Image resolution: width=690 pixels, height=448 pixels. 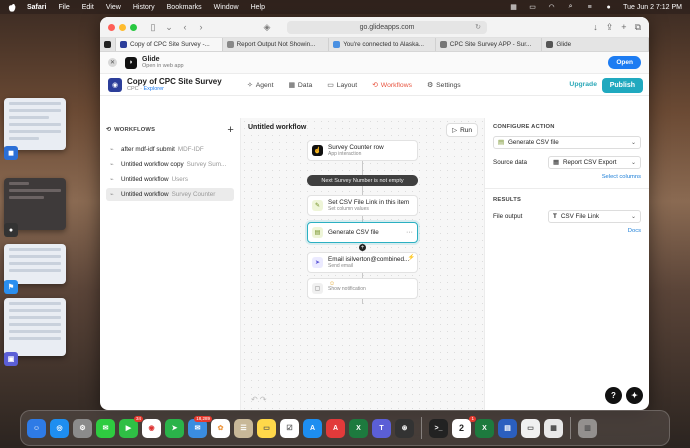 I want to click on finder-window-icon: ▤, so click(x=507, y=428).